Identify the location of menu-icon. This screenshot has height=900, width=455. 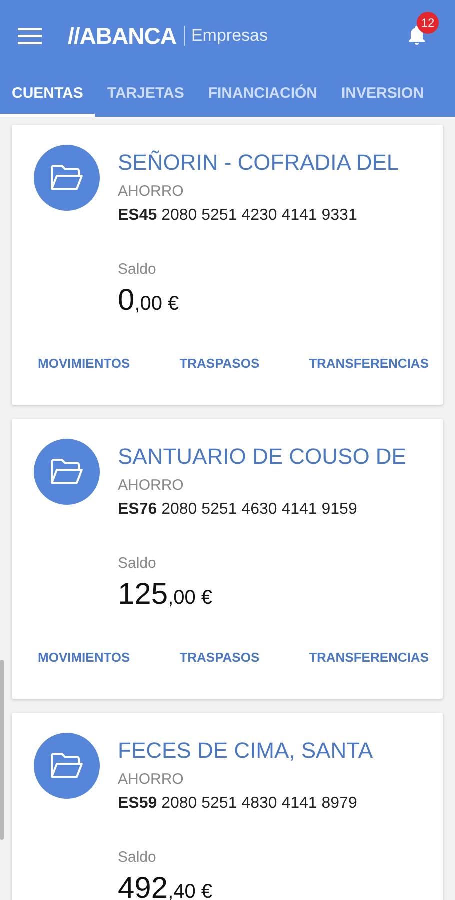
(30, 36).